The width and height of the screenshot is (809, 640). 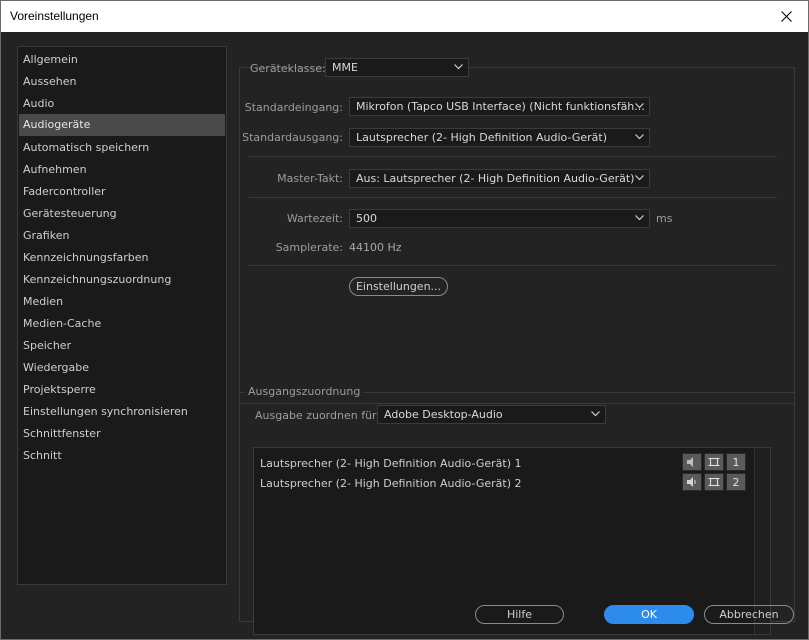 I want to click on sidebar-item-allgemein: Allgemein, so click(x=122, y=60).